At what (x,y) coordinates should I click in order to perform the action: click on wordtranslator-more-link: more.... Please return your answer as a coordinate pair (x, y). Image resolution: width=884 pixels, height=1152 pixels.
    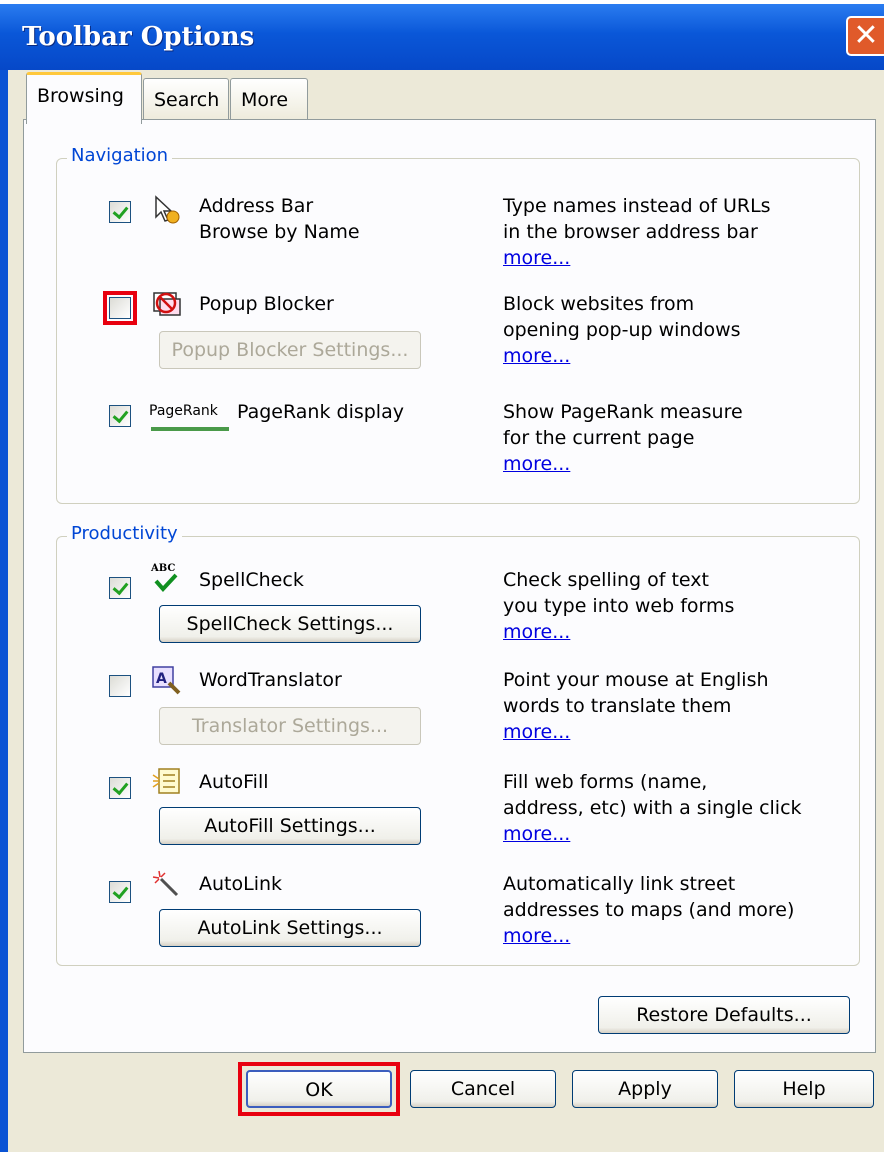
    Looking at the image, I should click on (536, 732).